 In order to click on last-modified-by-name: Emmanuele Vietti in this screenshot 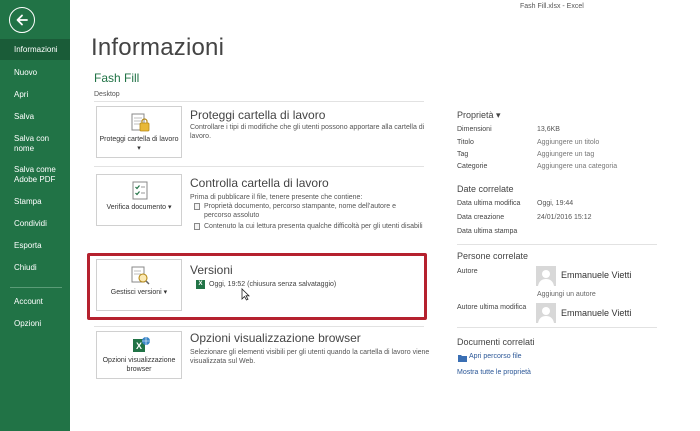, I will do `click(596, 313)`.